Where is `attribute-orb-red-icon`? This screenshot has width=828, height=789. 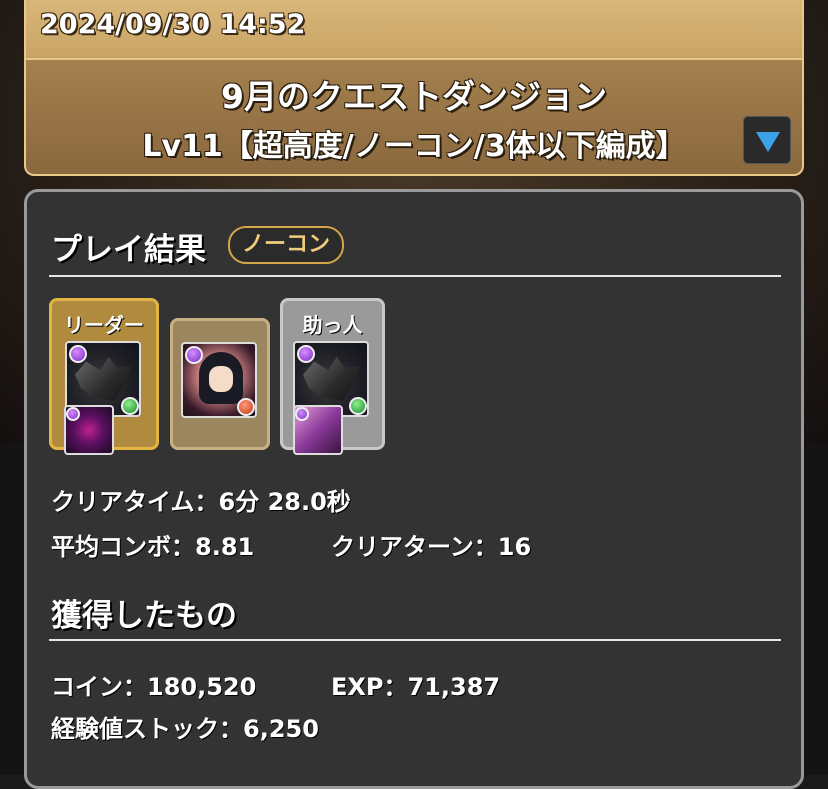
attribute-orb-red-icon is located at coordinates (246, 407).